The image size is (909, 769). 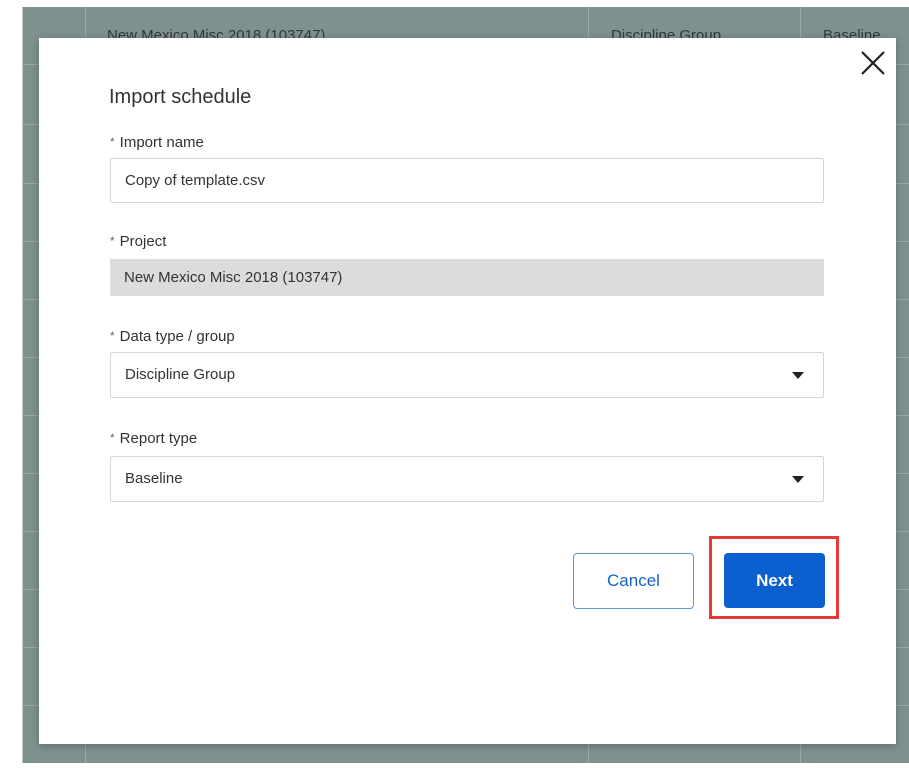 I want to click on import-name-input, so click(x=467, y=180).